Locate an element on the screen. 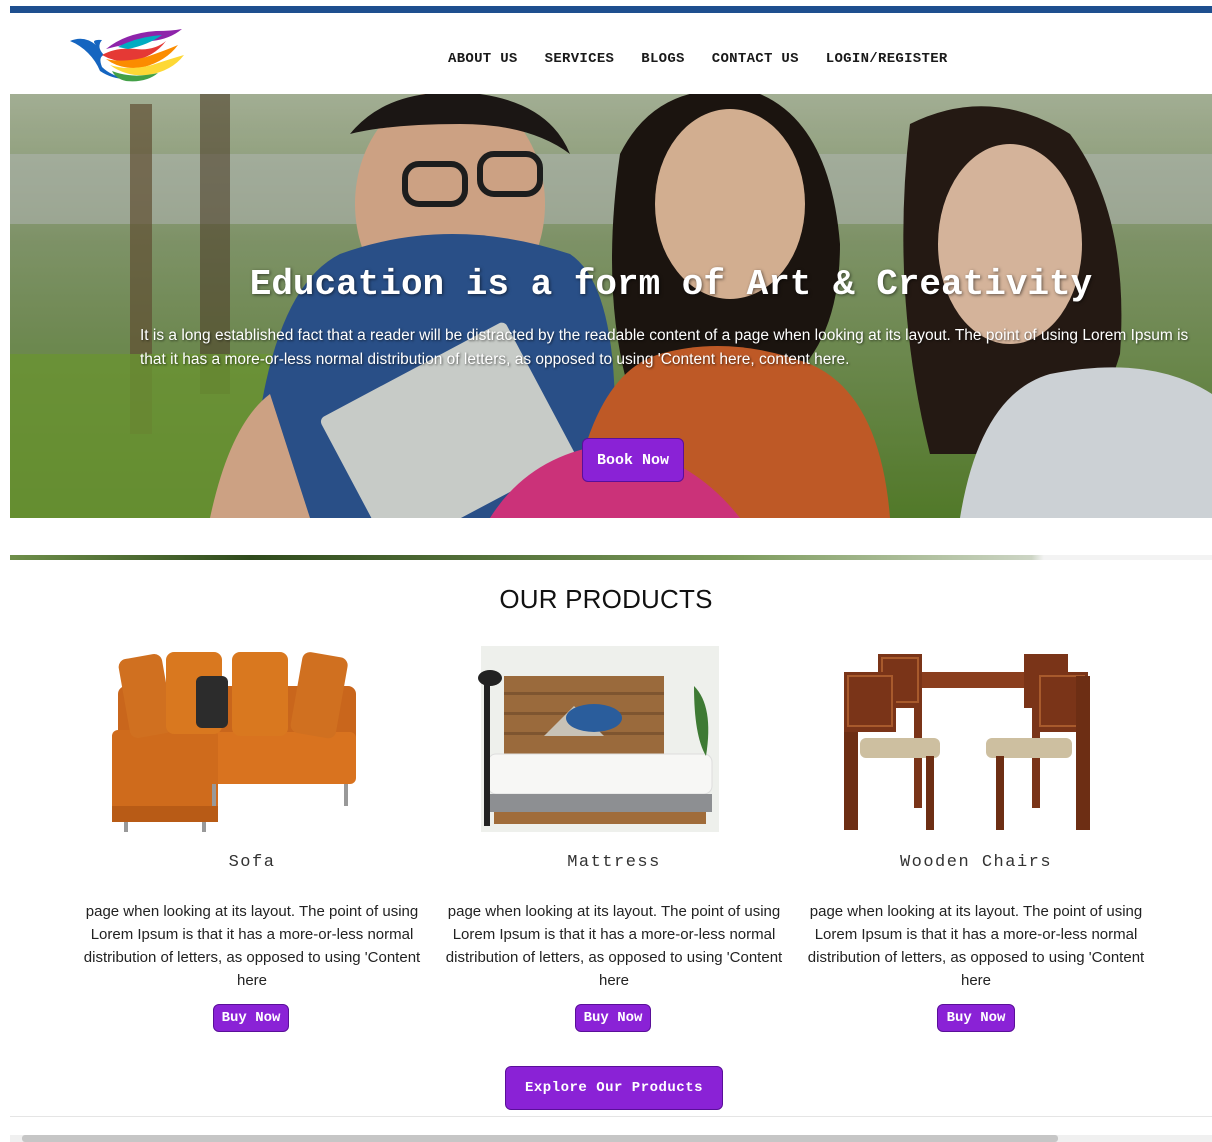  horizontal-scrollbar is located at coordinates (611, 1138).